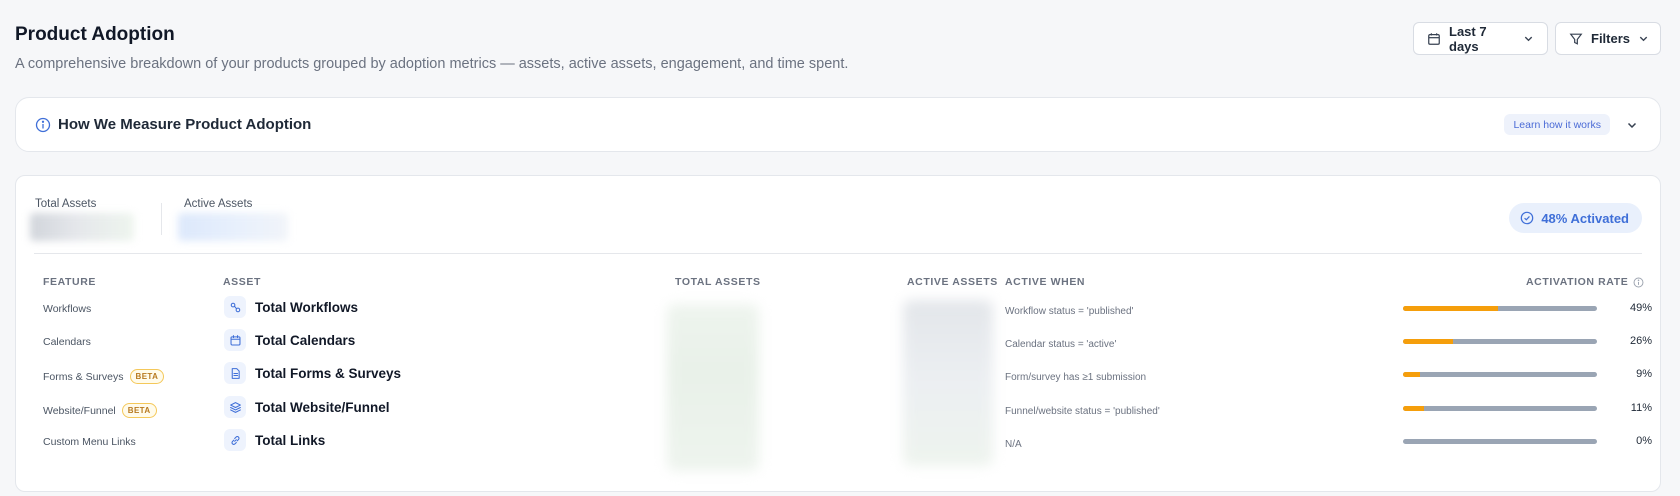 This screenshot has width=1680, height=496. I want to click on date-range-dropdown: Last 7 days, so click(1480, 38).